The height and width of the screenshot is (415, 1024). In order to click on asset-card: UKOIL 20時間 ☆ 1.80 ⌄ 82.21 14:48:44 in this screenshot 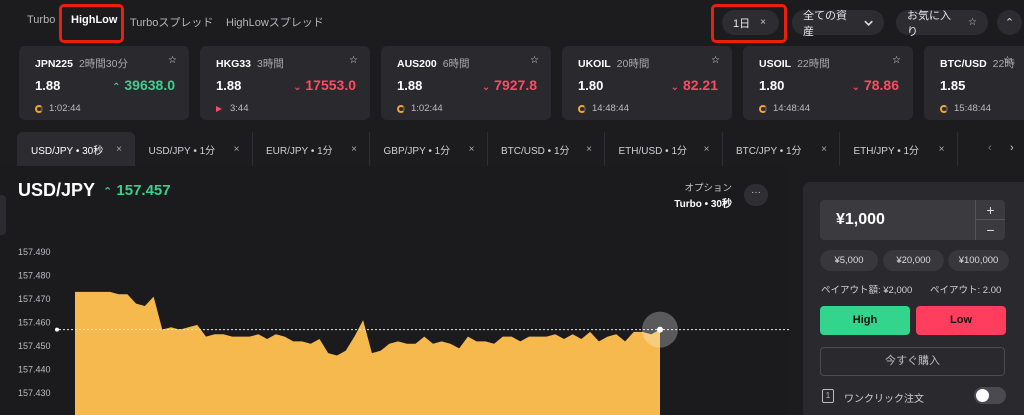, I will do `click(647, 83)`.